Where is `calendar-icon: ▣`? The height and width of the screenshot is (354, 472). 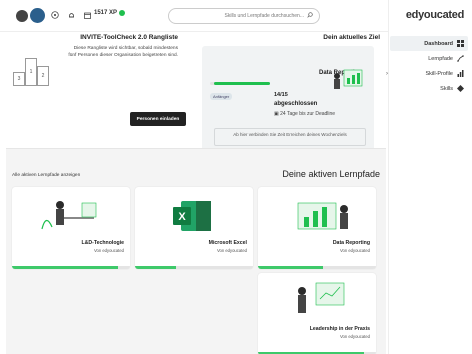 calendar-icon: ▣ is located at coordinates (276, 114).